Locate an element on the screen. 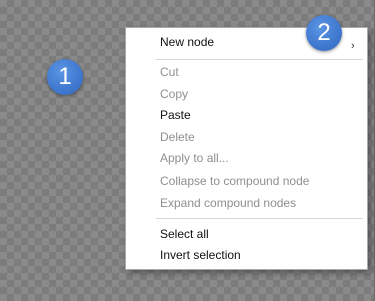 The height and width of the screenshot is (301, 375). menu-item-label: Invert selection is located at coordinates (200, 255).